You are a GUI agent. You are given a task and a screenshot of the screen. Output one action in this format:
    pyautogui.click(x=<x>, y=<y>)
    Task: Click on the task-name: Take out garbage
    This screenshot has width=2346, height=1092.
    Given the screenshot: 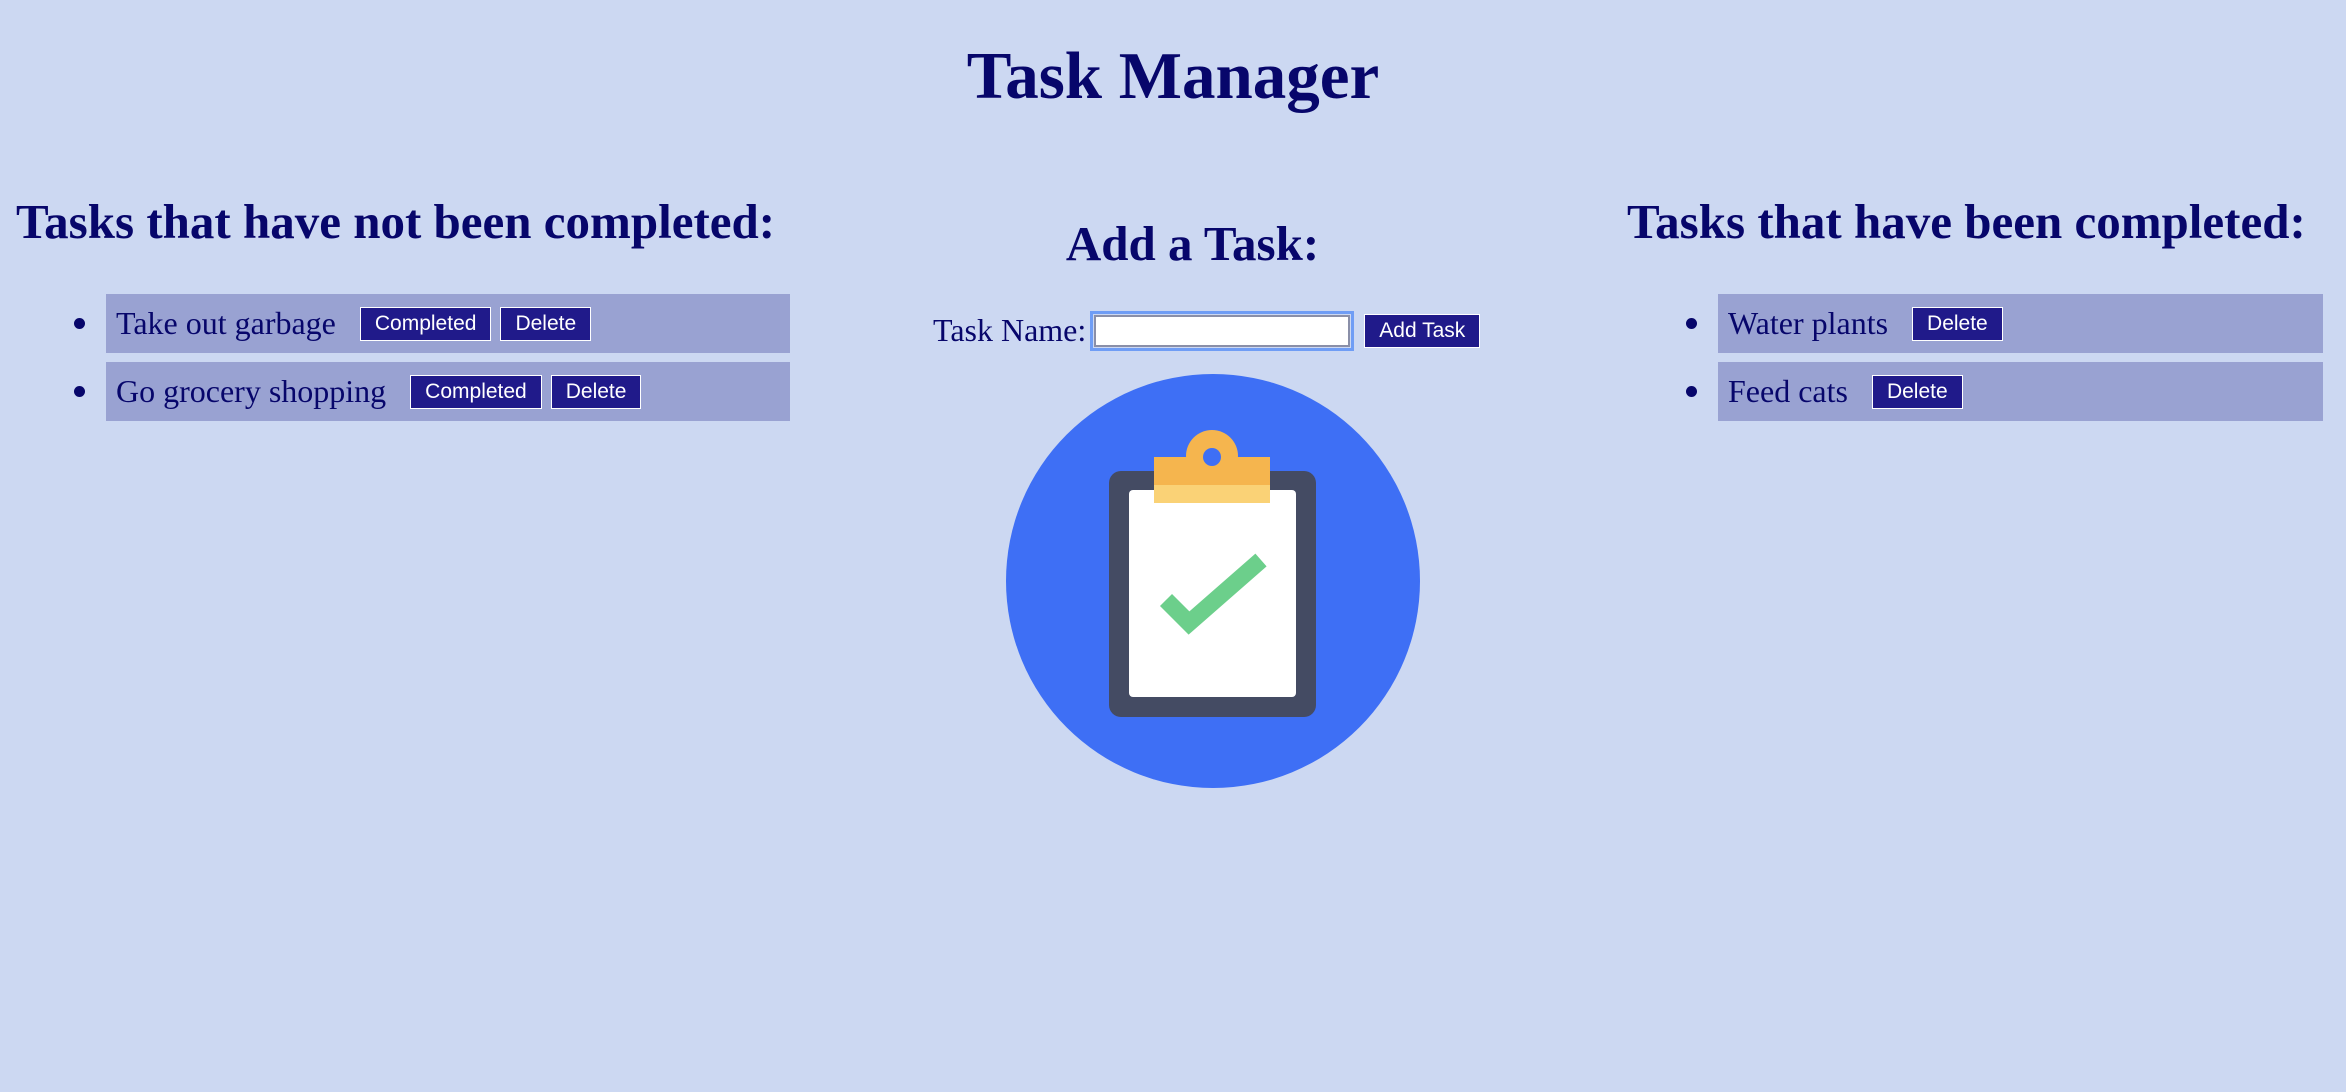 What is the action you would take?
    pyautogui.click(x=226, y=323)
    